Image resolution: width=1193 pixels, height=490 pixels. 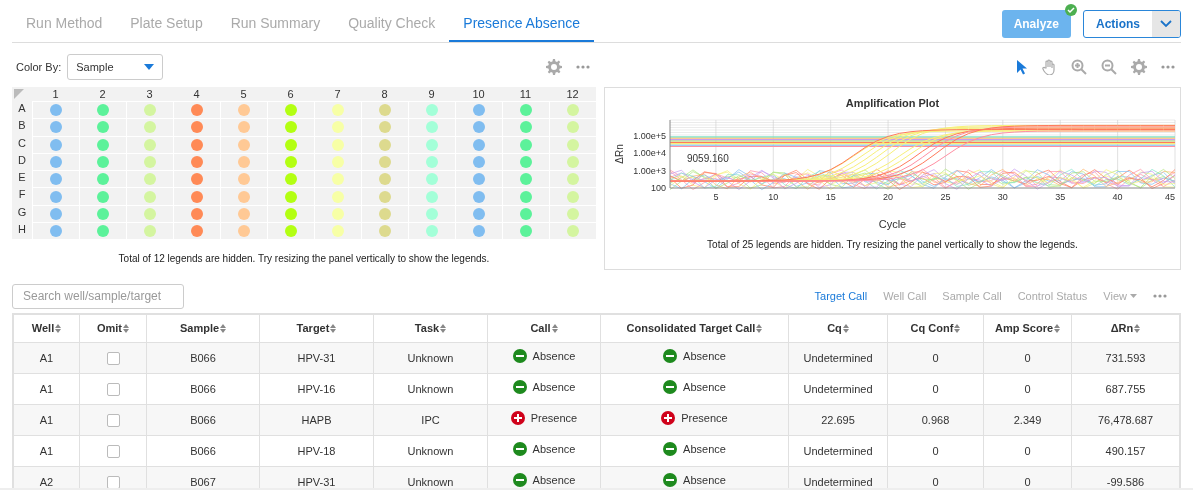 What do you see at coordinates (22, 108) in the screenshot?
I see `row-header: A` at bounding box center [22, 108].